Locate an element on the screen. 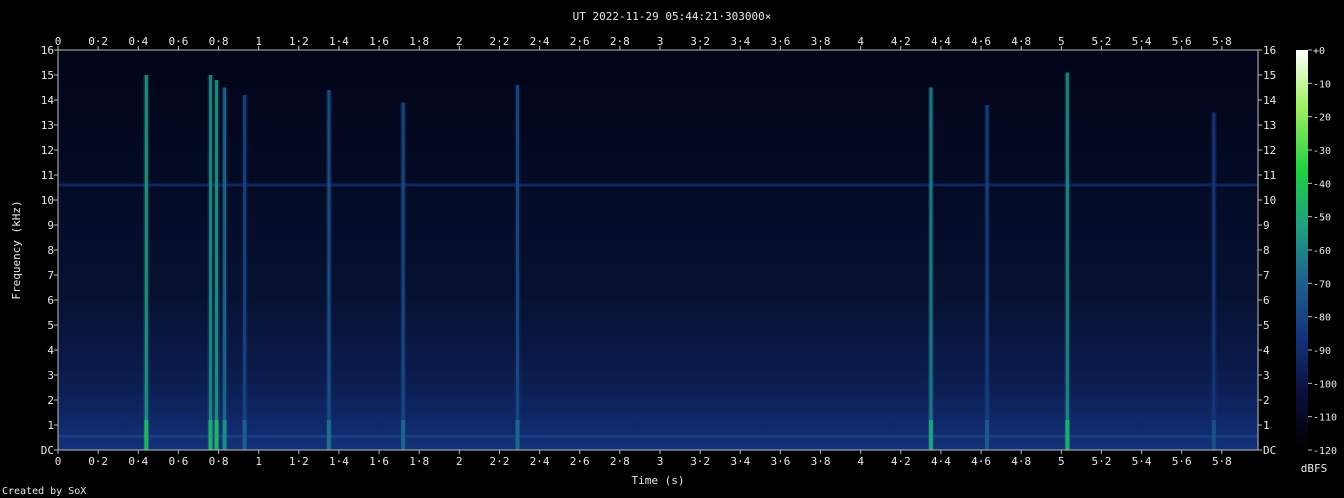 The image size is (1344, 498). colorbar is located at coordinates (1302, 250).